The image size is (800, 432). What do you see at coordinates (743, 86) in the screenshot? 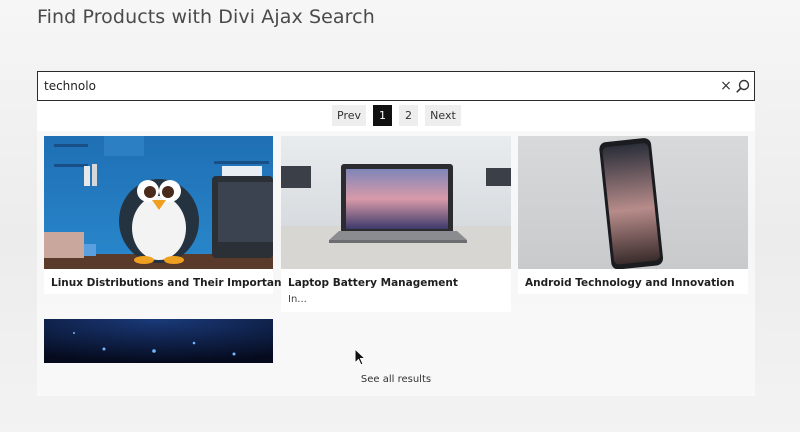
I see `search-icon` at bounding box center [743, 86].